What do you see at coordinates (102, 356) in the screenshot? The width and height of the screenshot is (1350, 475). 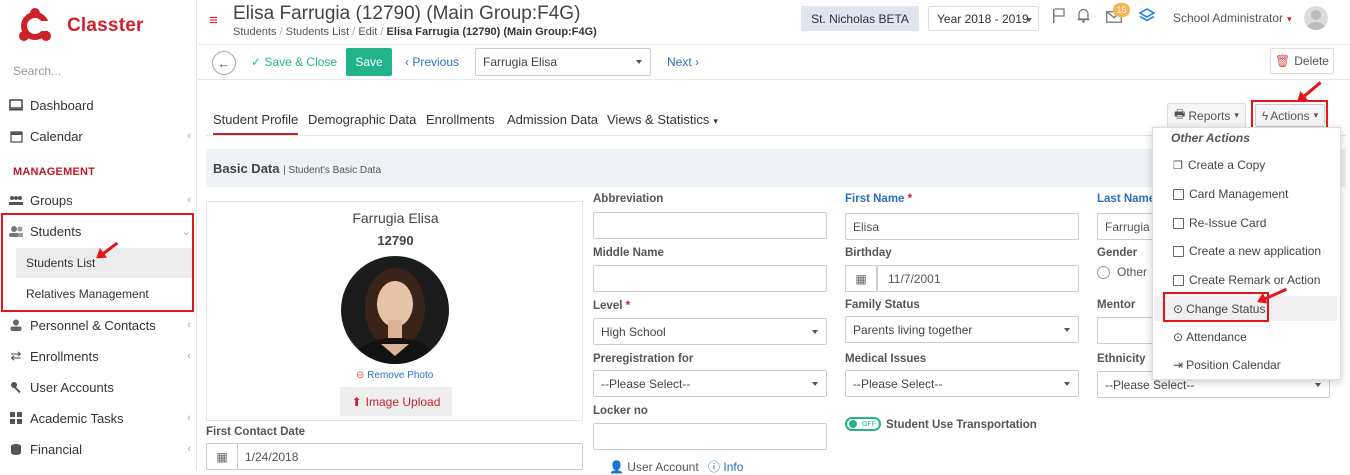 I see `sidebar-item-enrollments: ⇄ Enrollments ‹` at bounding box center [102, 356].